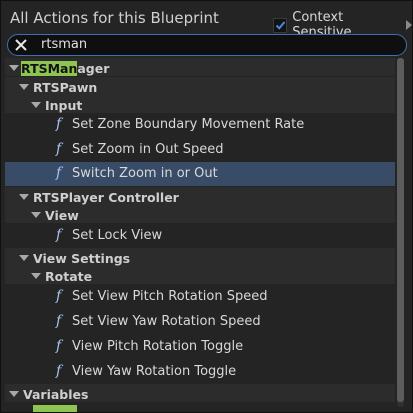 The width and height of the screenshot is (413, 413). What do you see at coordinates (200, 104) in the screenshot?
I see `category-input: Input` at bounding box center [200, 104].